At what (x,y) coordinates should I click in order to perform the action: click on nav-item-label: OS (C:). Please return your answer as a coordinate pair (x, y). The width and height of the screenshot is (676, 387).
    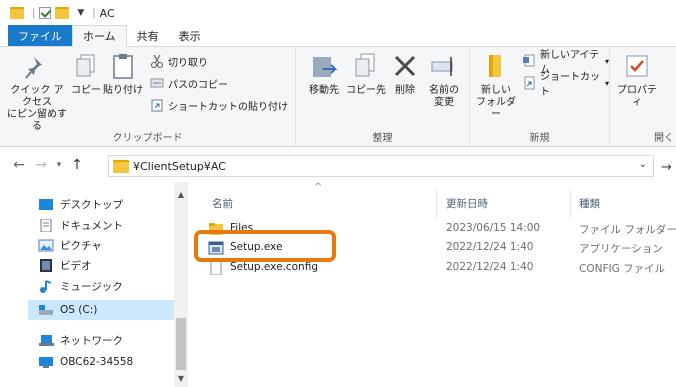
    Looking at the image, I should click on (79, 310).